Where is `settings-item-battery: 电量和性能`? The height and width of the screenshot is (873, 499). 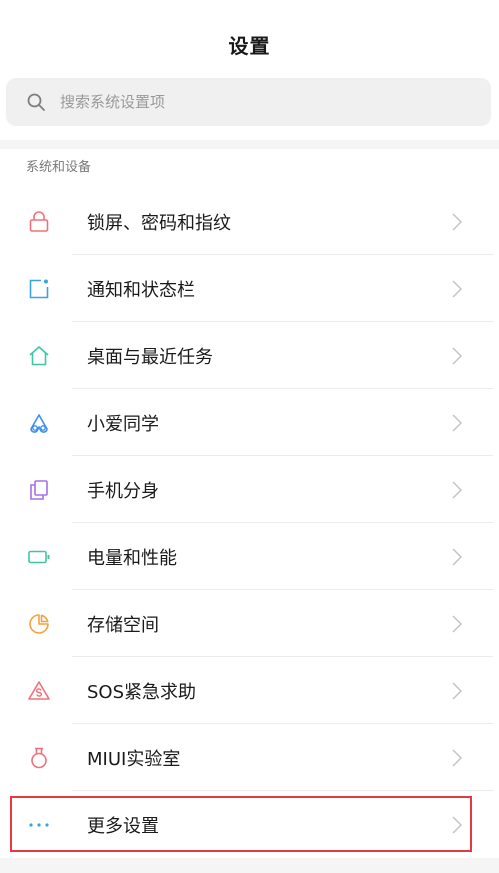 settings-item-battery: 电量和性能 is located at coordinates (249, 556).